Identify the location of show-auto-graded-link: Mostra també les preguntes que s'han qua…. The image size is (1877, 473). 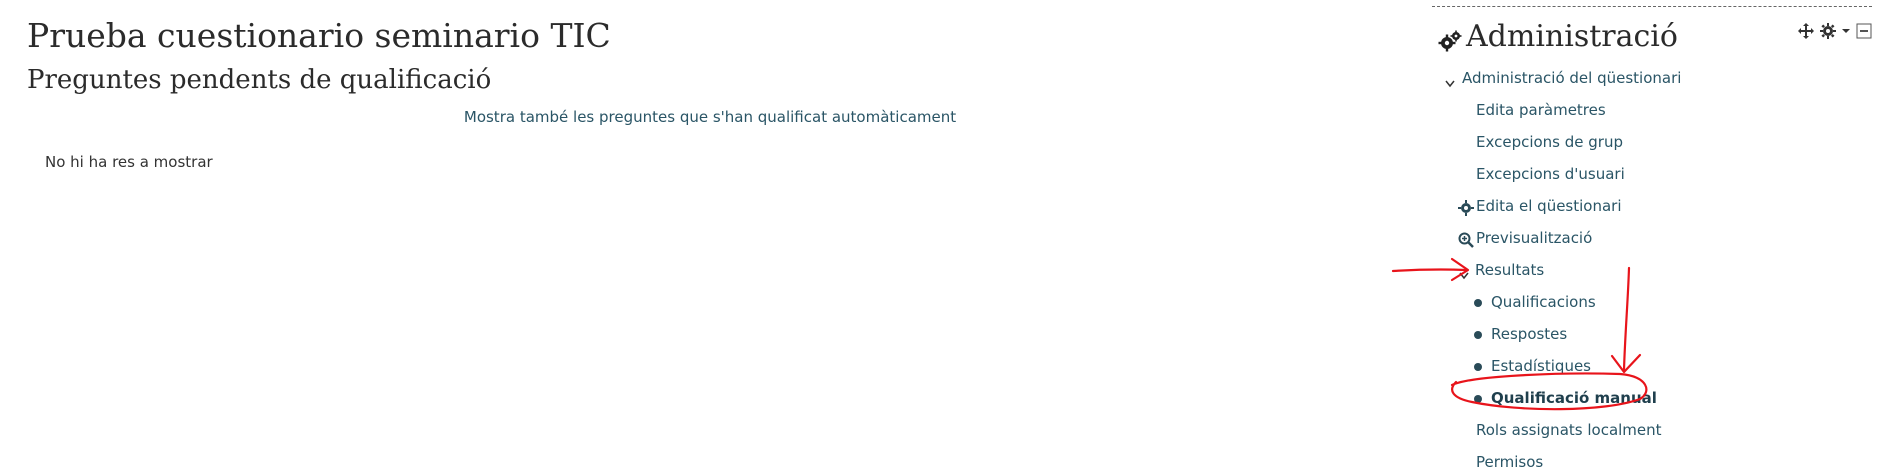
(710, 117).